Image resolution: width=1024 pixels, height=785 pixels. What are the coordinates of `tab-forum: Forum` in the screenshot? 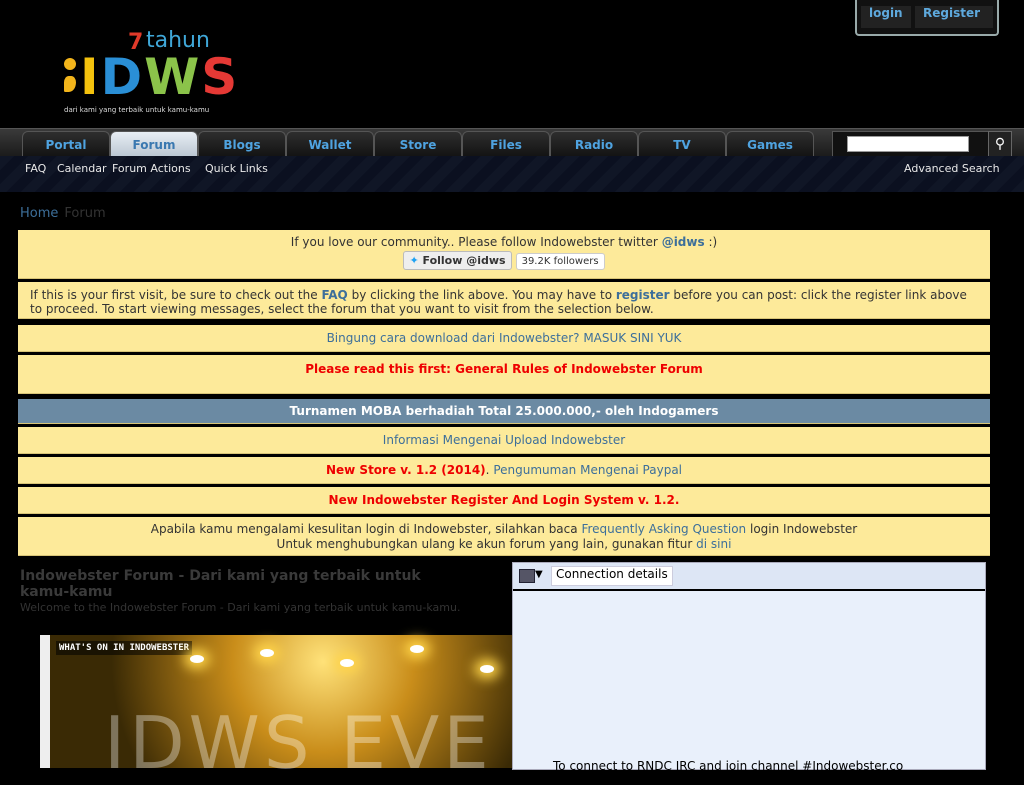 It's located at (154, 144).